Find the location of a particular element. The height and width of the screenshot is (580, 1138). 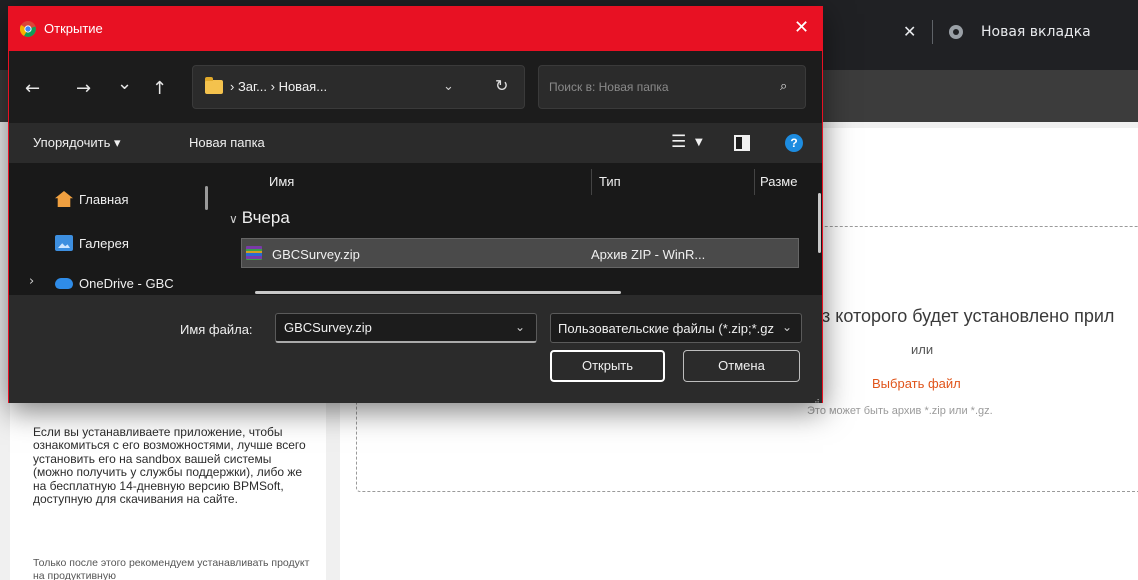

help-icon: ? is located at coordinates (794, 143).